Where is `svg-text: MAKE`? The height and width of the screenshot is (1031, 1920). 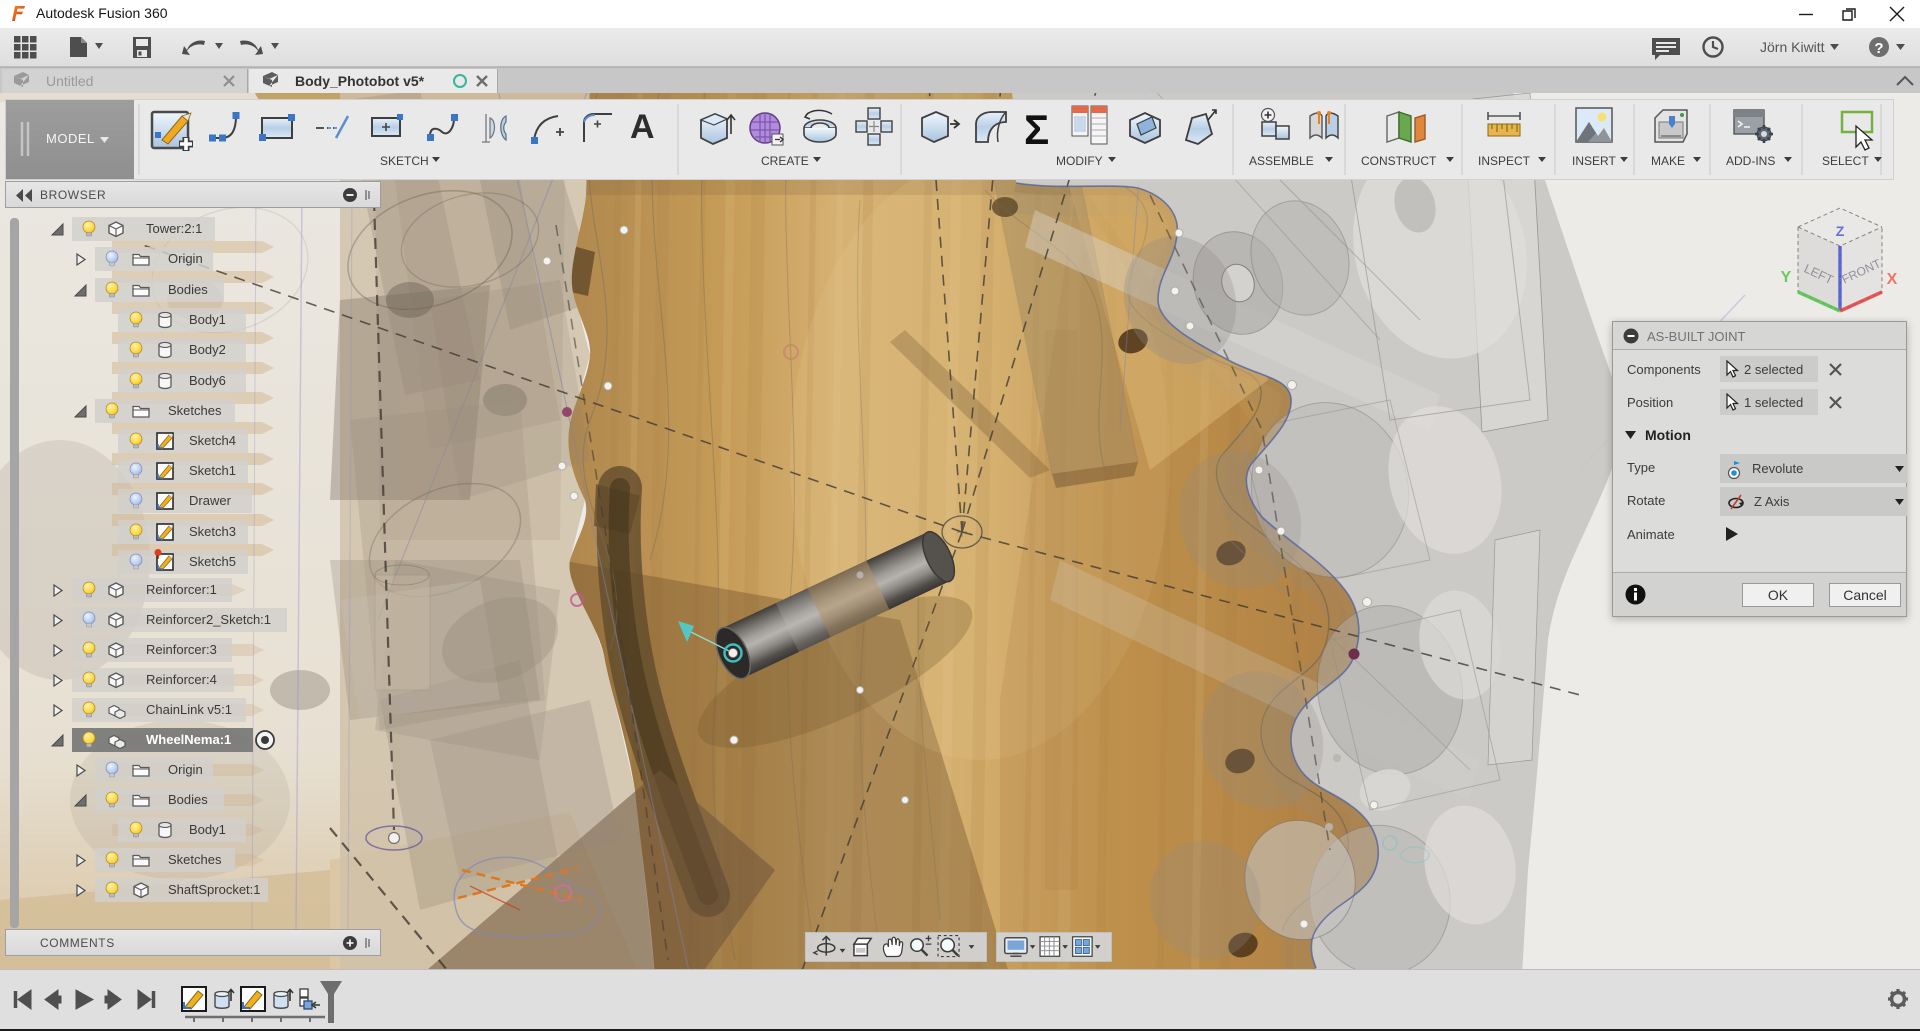 svg-text: MAKE is located at coordinates (1668, 161).